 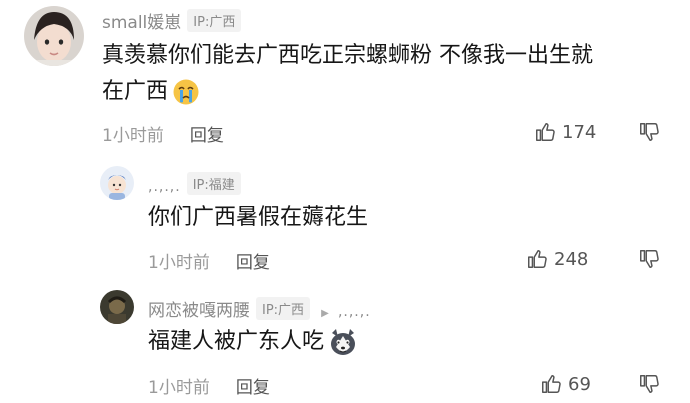 I want to click on comment-header: ,.,.,. IP:福建, so click(x=194, y=183).